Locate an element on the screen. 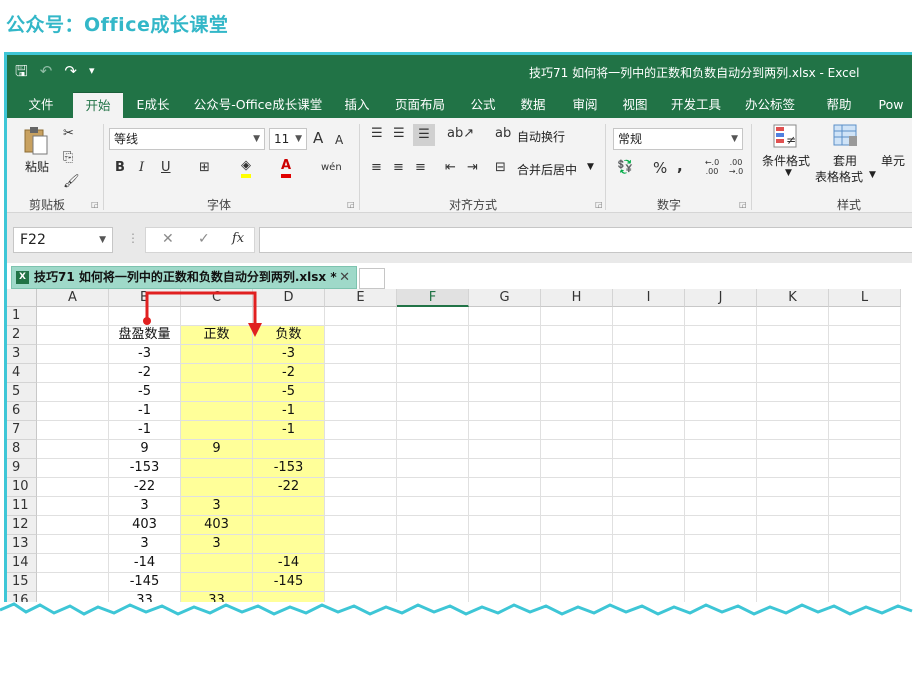  cell-a15 is located at coordinates (73, 582).